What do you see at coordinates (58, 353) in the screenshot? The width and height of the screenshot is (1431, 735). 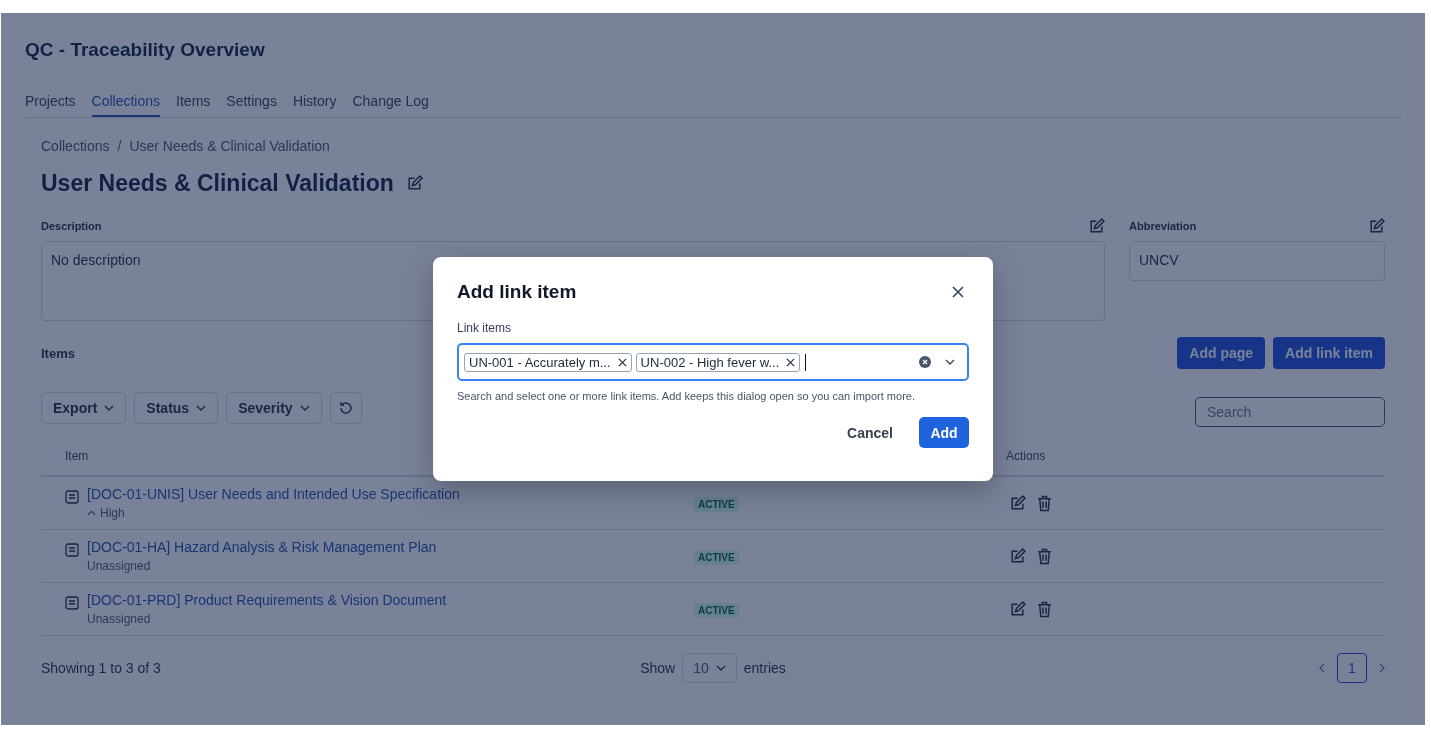 I see `section-title: Items` at bounding box center [58, 353].